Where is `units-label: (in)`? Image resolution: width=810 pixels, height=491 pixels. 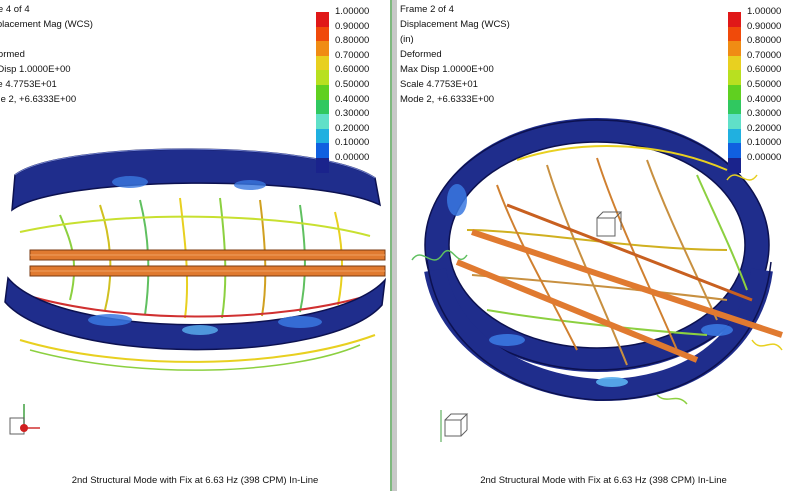
units-label: (in) is located at coordinates (407, 39).